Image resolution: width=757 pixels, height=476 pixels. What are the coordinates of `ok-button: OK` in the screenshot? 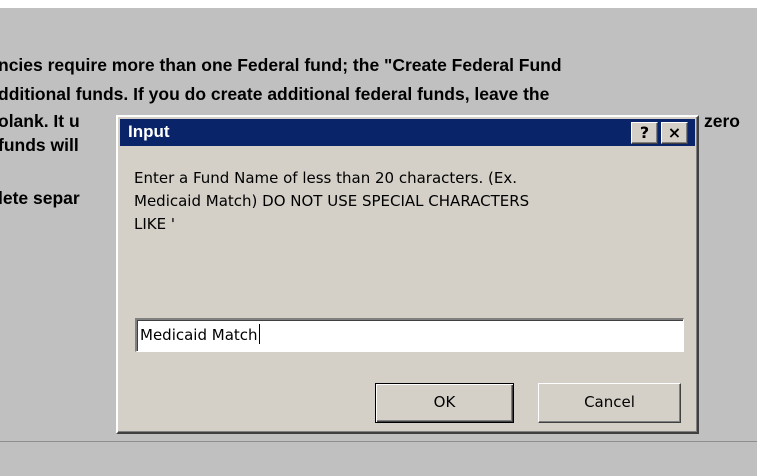 It's located at (444, 403).